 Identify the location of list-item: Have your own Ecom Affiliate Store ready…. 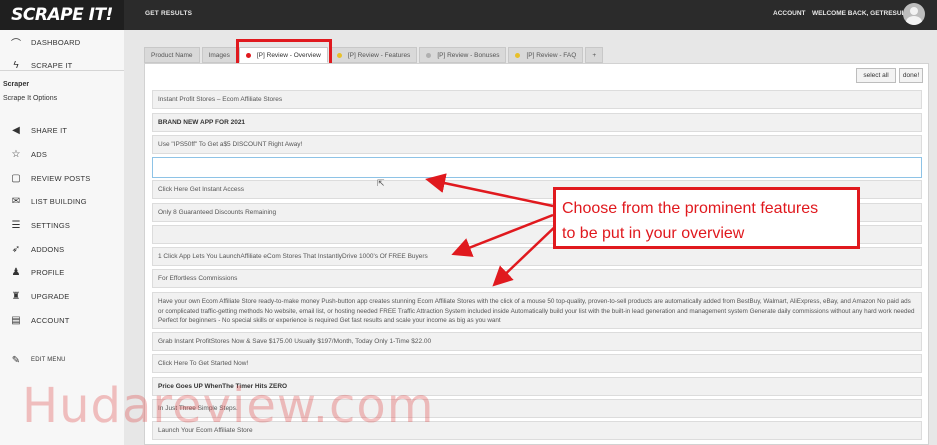
(537, 310).